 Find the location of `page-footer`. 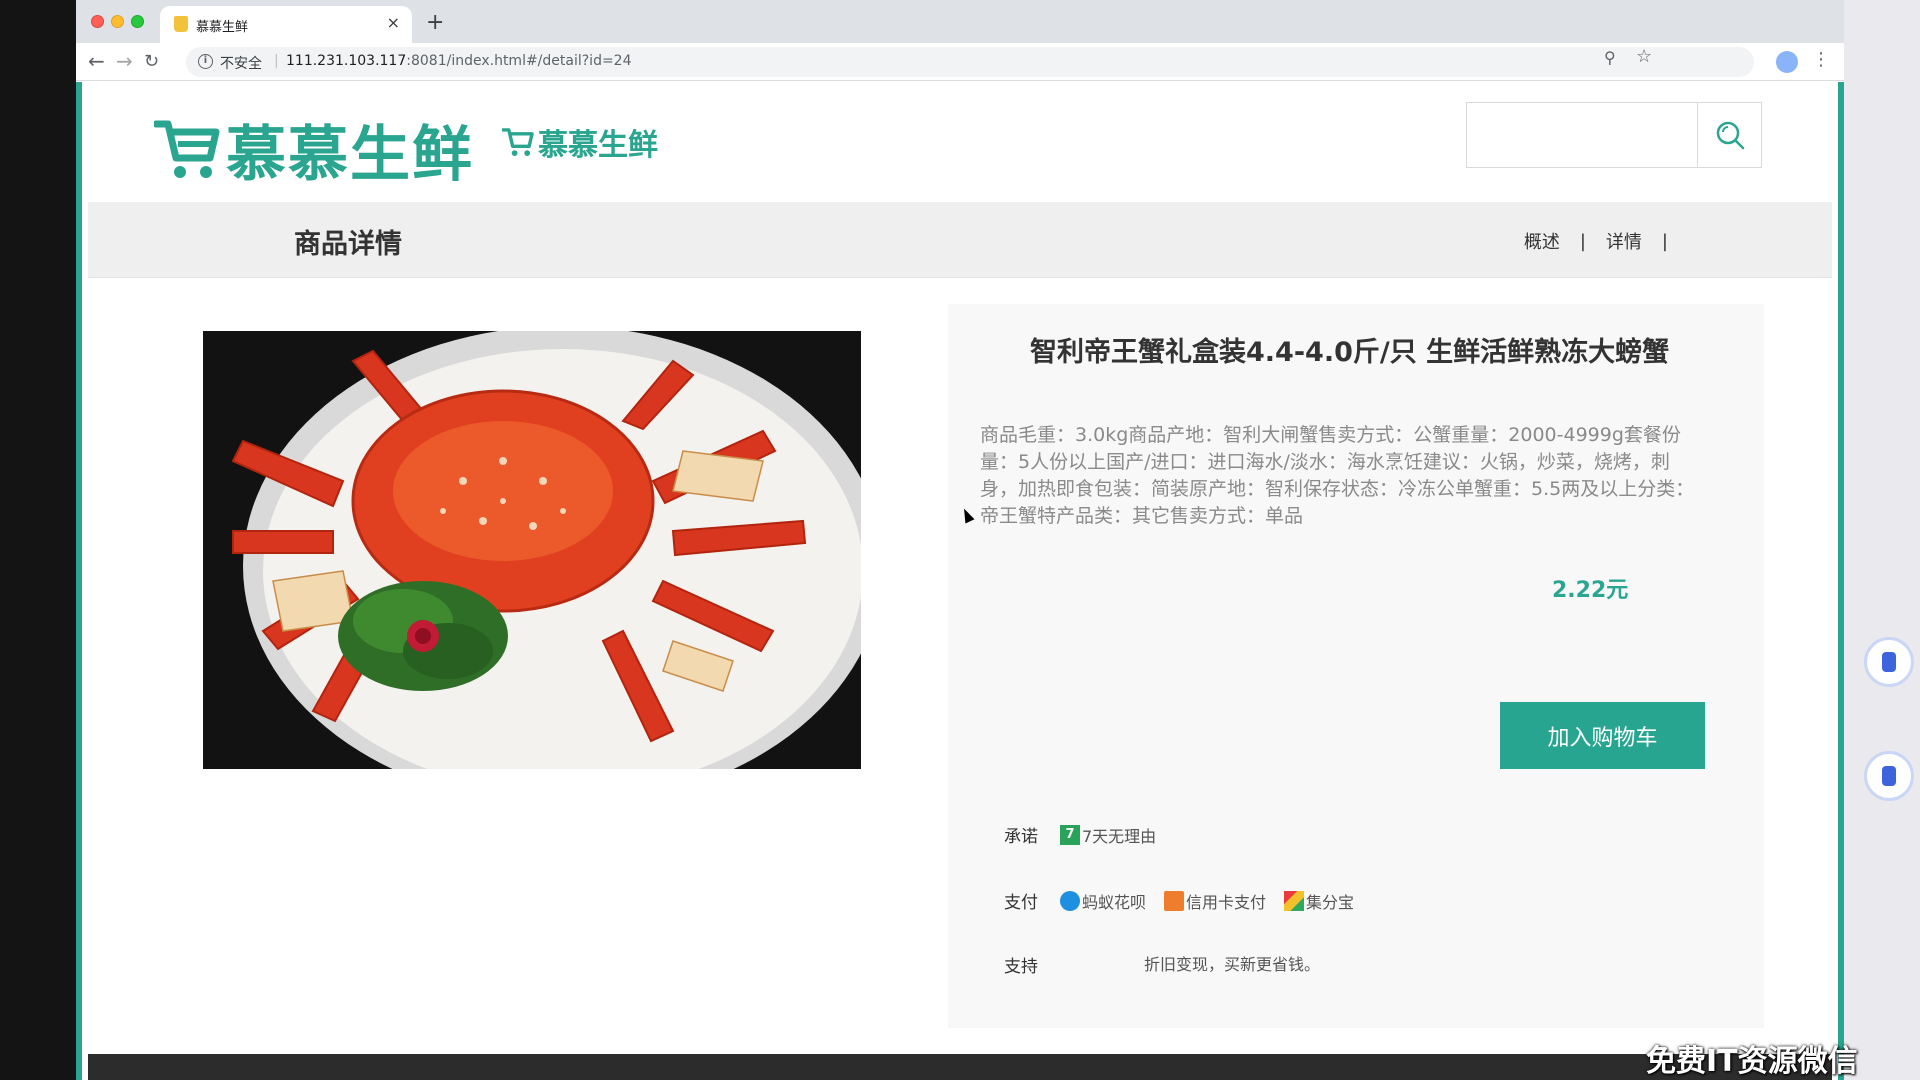

page-footer is located at coordinates (960, 1067).